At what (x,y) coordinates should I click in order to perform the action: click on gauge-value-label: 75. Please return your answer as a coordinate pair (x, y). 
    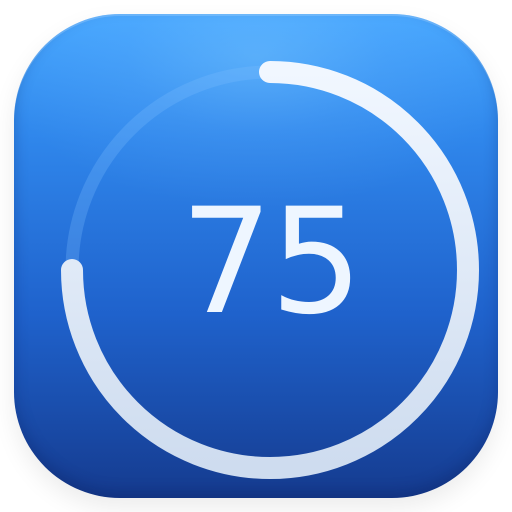
    Looking at the image, I should click on (270, 262).